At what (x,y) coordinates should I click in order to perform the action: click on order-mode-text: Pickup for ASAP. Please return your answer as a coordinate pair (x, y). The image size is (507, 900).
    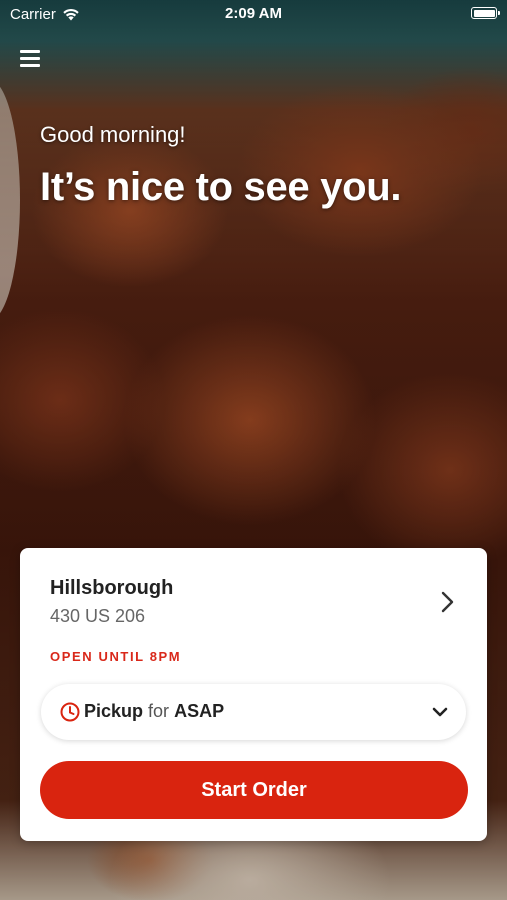
    Looking at the image, I should click on (154, 711).